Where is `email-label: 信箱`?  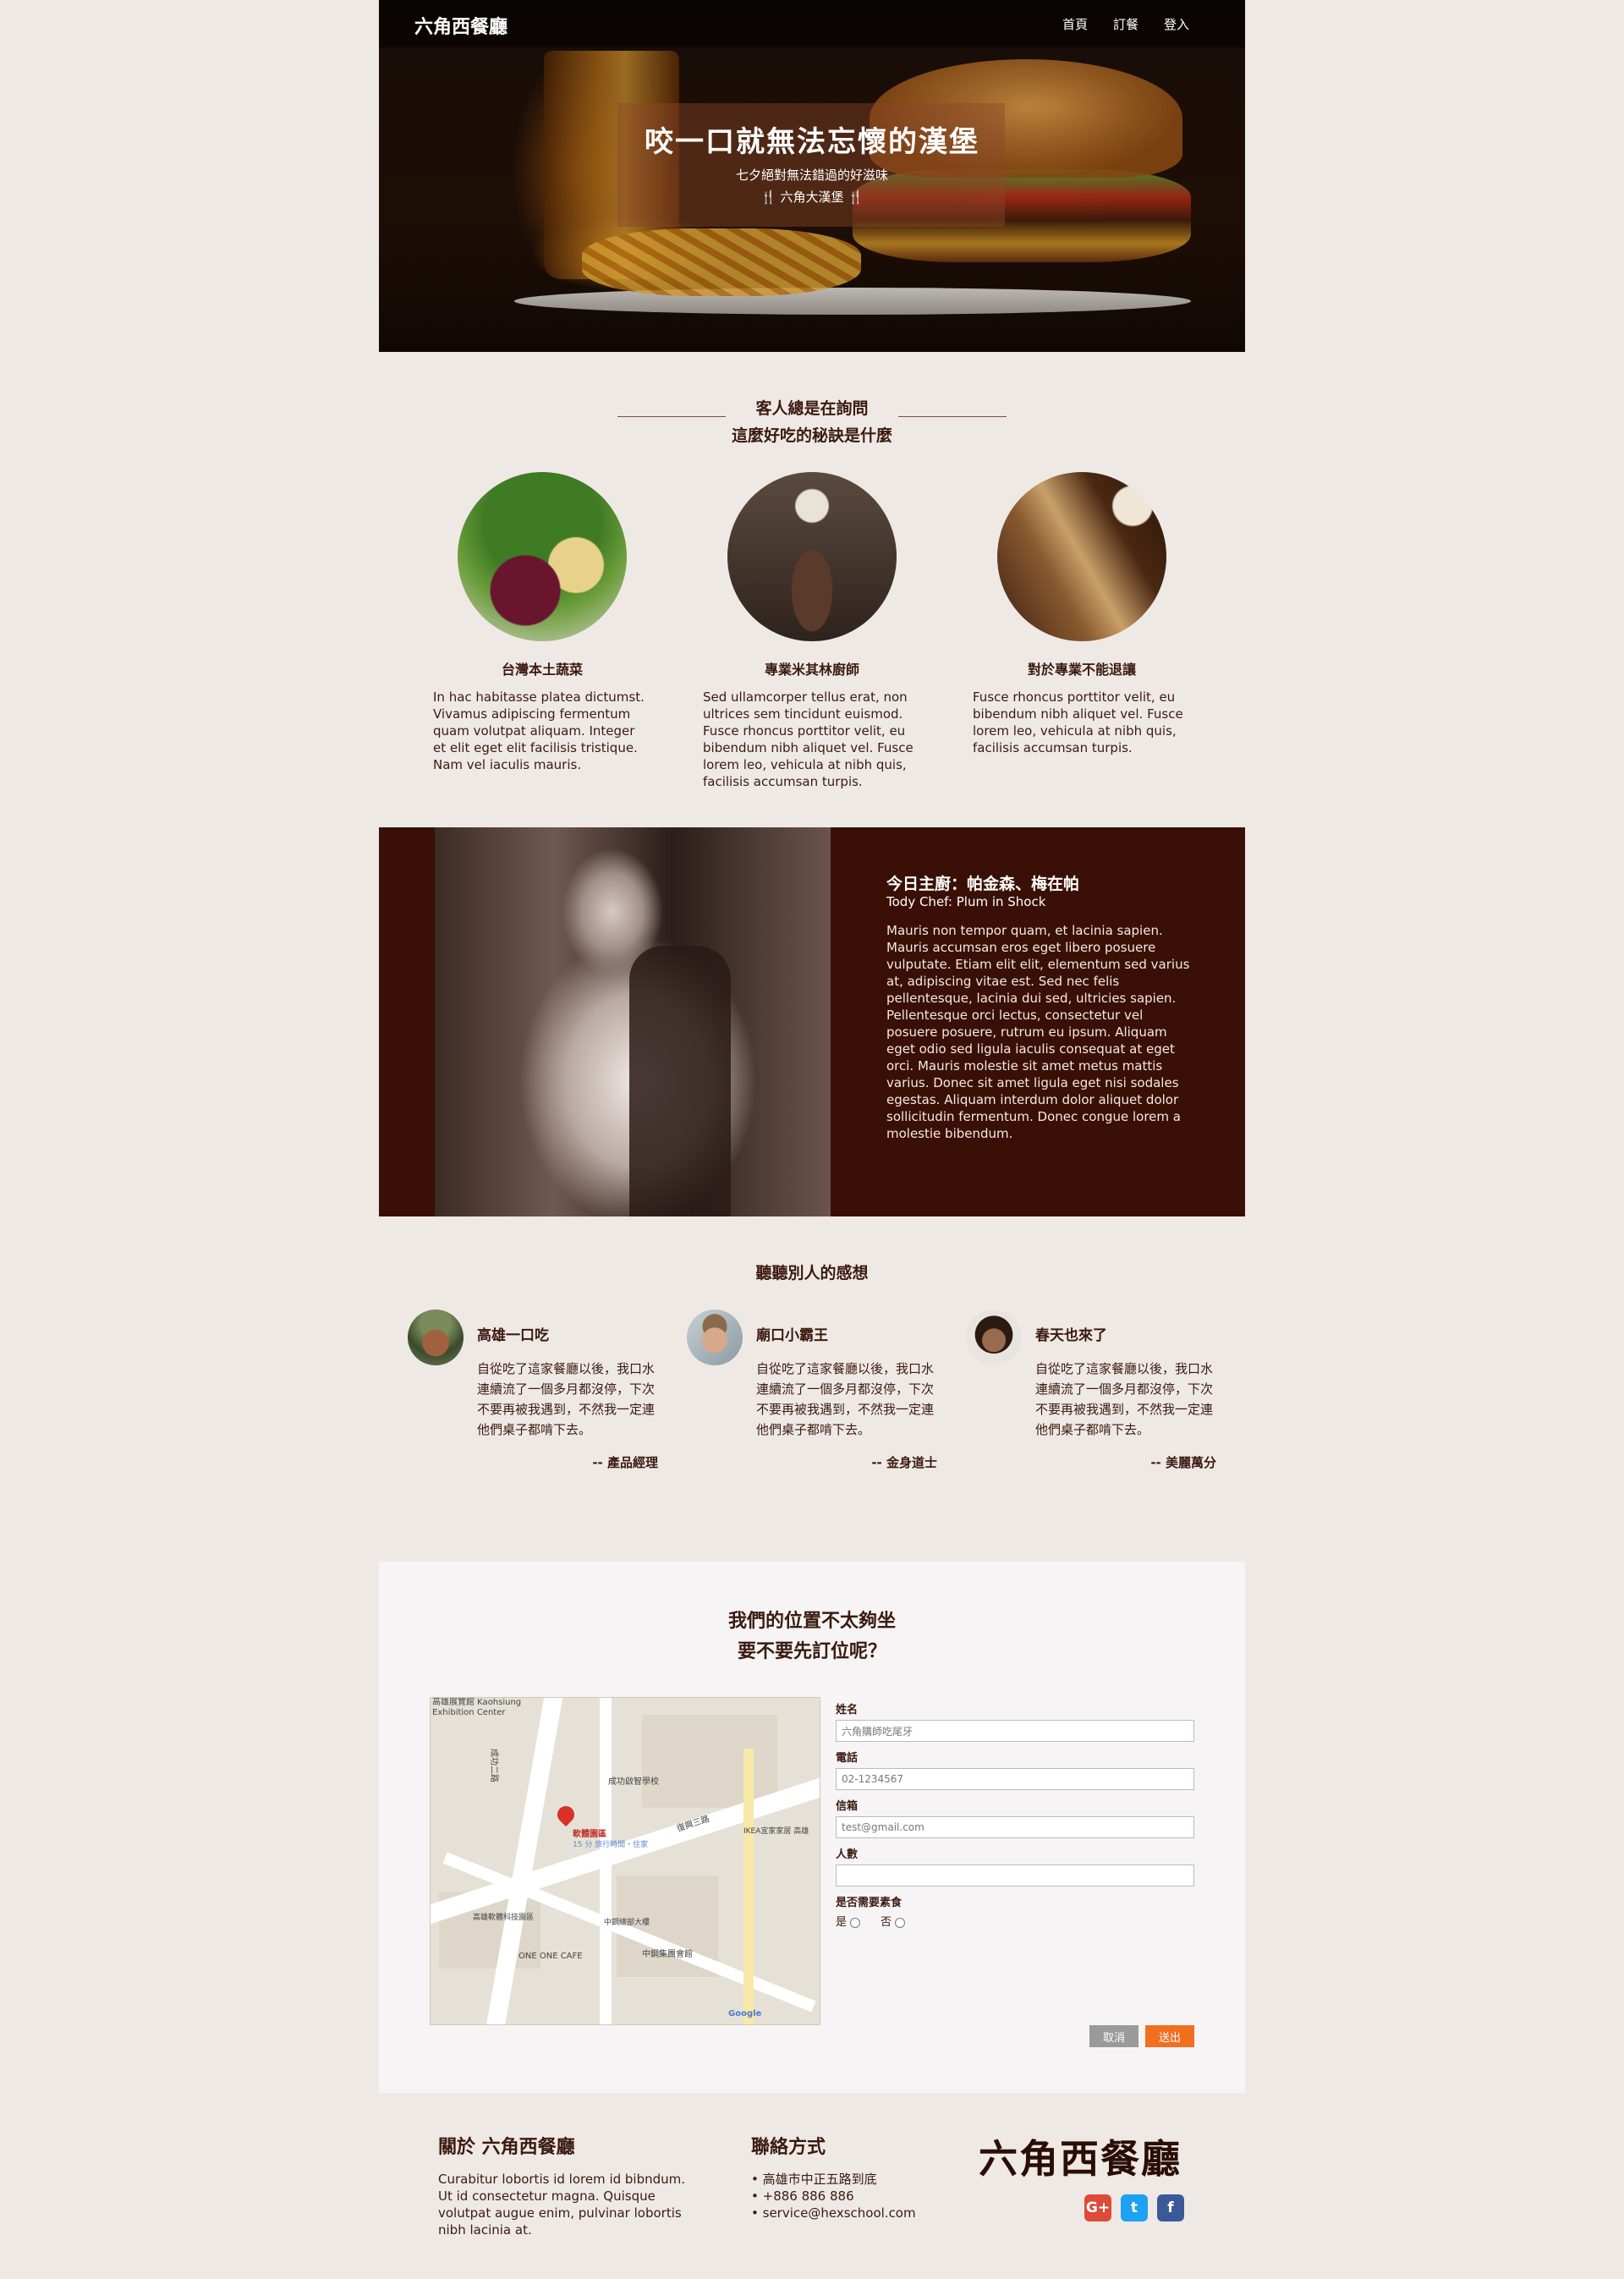
email-label: 信箱 is located at coordinates (847, 1806).